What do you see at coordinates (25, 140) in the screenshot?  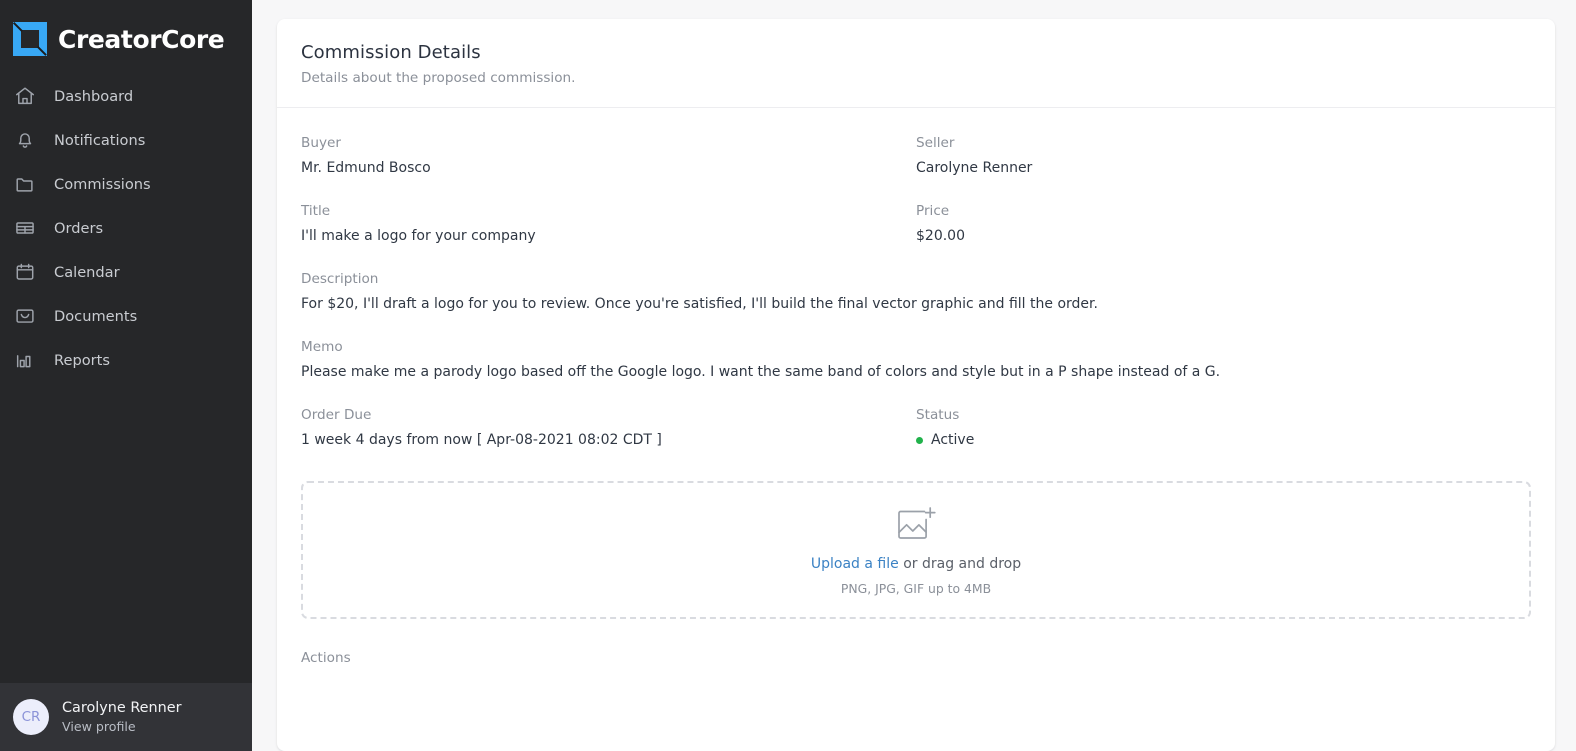 I see `bell-icon` at bounding box center [25, 140].